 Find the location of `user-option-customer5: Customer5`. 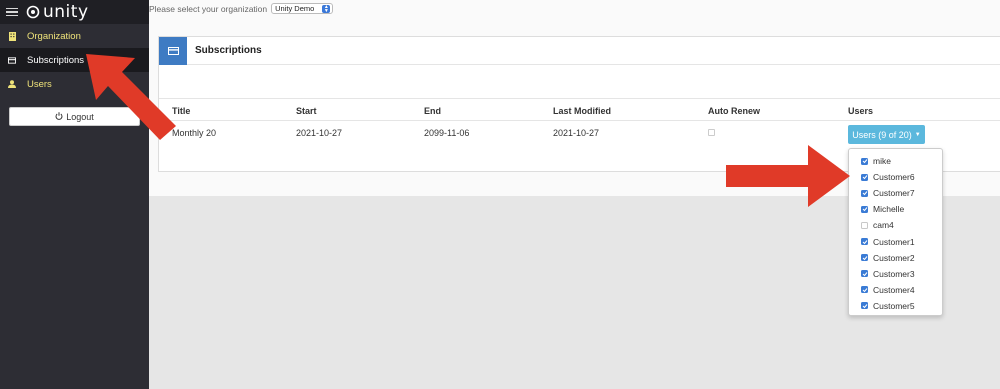

user-option-customer5: Customer5 is located at coordinates (895, 306).